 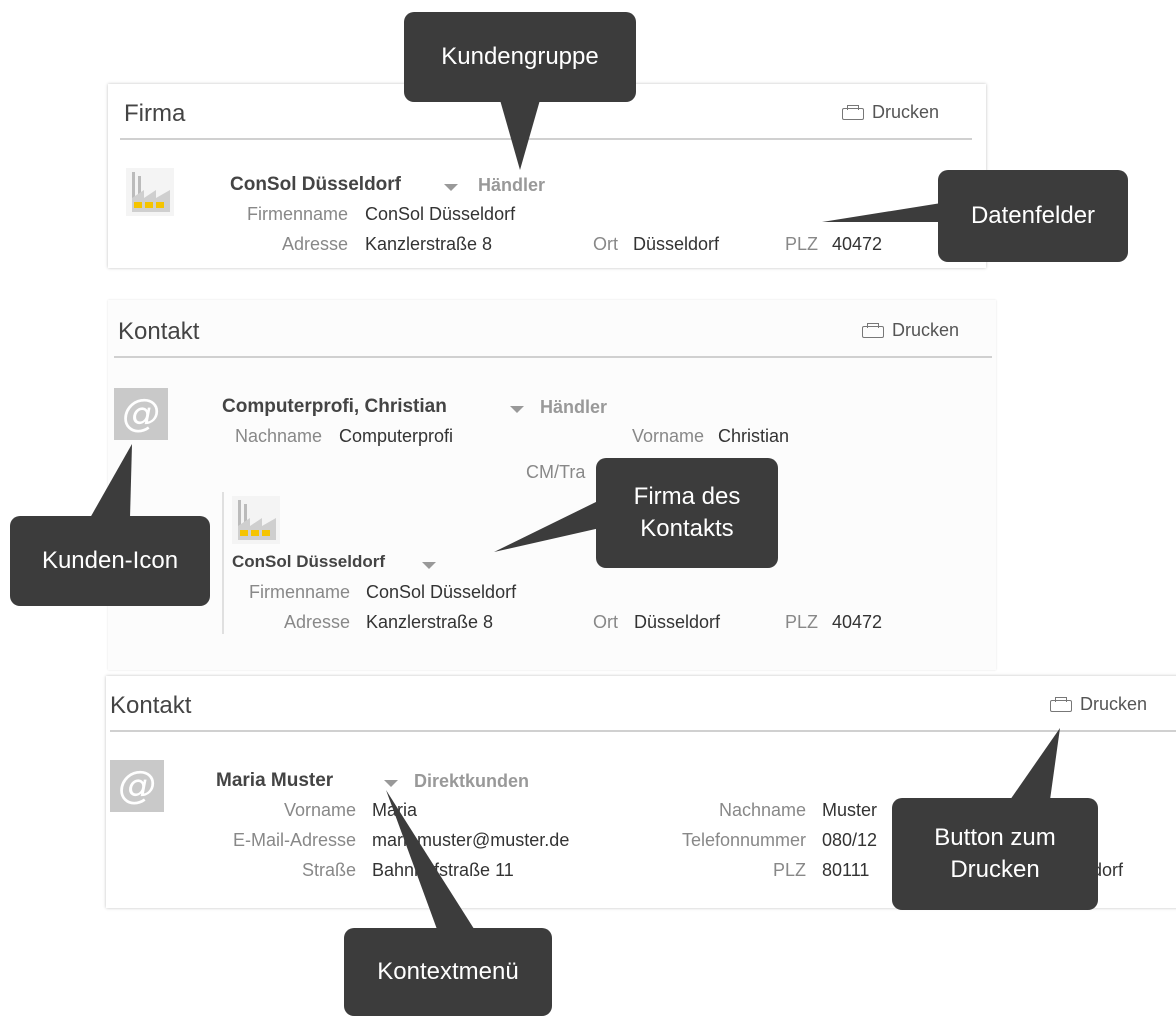 What do you see at coordinates (1033, 216) in the screenshot?
I see `callout-datenfelder: Datenfelder` at bounding box center [1033, 216].